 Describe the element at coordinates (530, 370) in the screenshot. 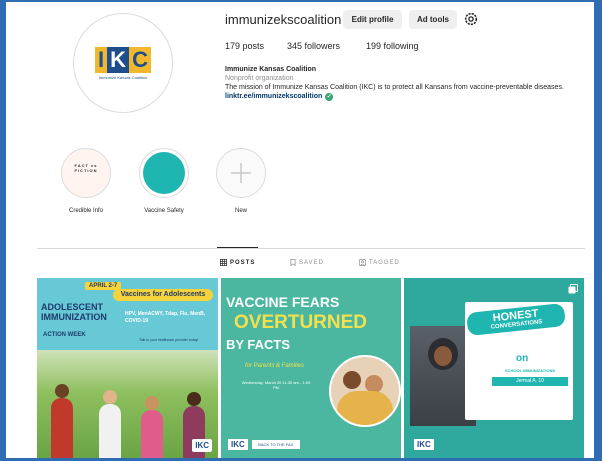

I see `post-topic: SCHOOL IMMUNIZATIONS` at that location.